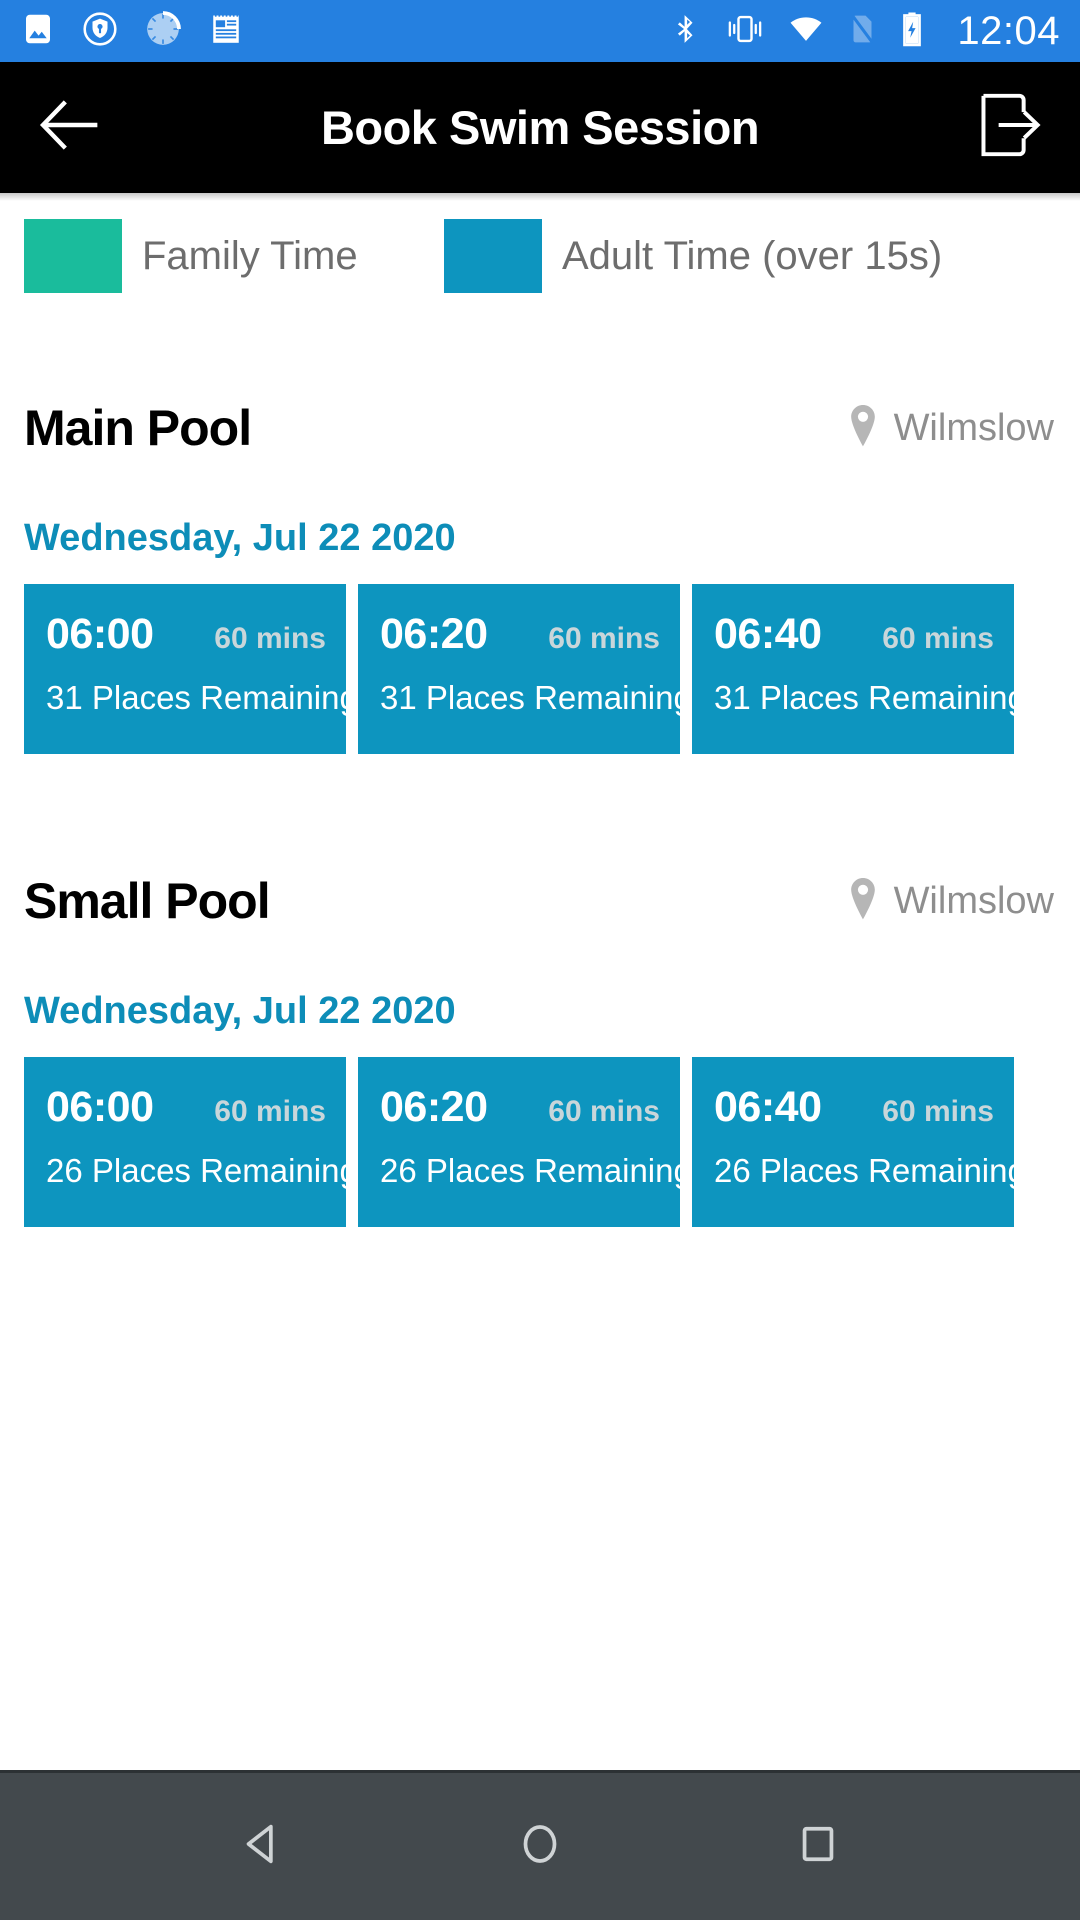 The image size is (1080, 1920). What do you see at coordinates (912, 31) in the screenshot?
I see `battery-charging-icon` at bounding box center [912, 31].